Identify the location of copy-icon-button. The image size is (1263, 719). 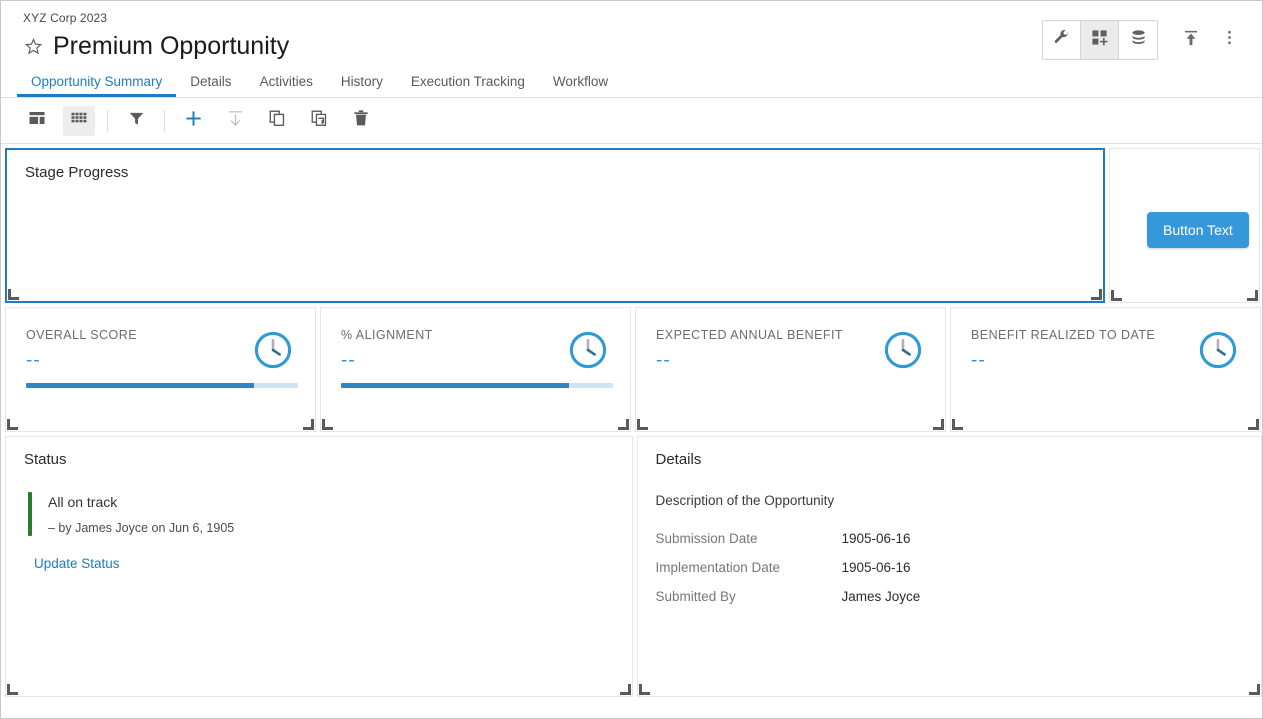
(277, 121).